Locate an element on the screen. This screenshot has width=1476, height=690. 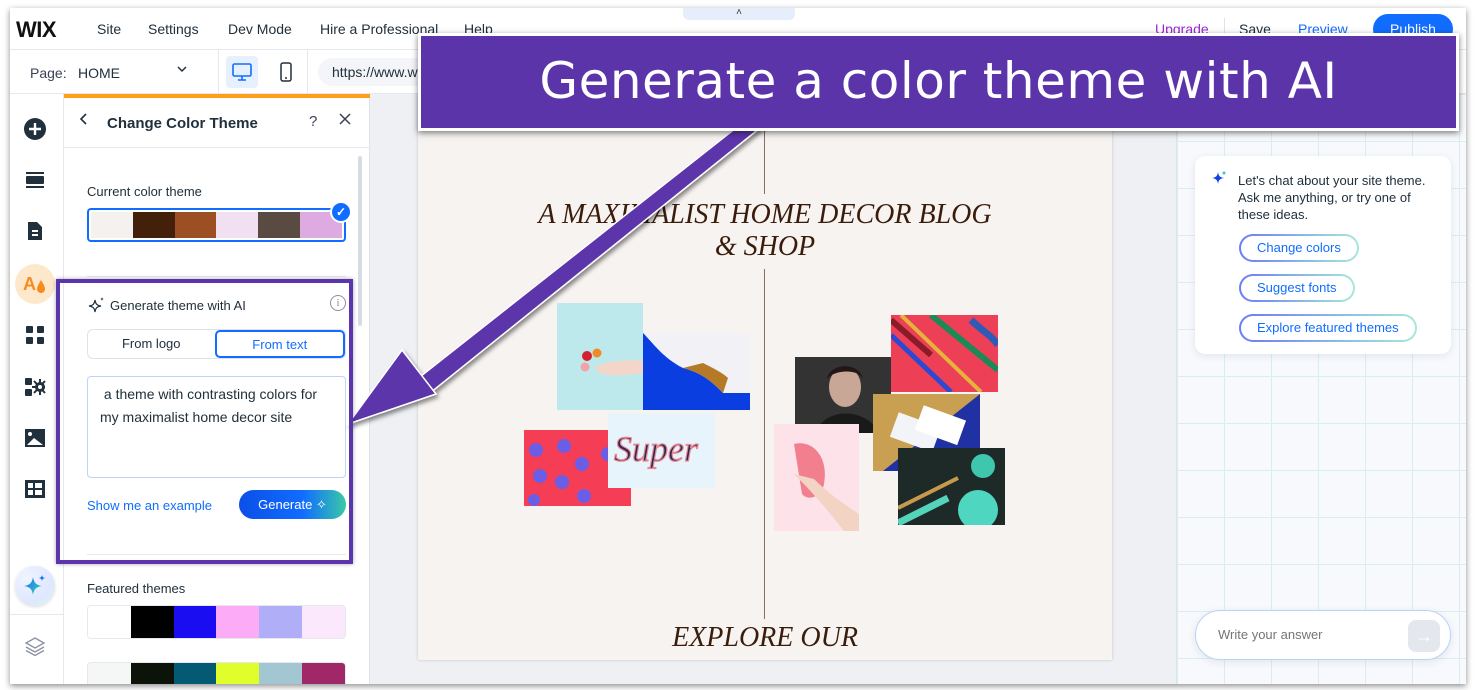
chip-suggest-fonts: Suggest fonts is located at coordinates (1297, 288).